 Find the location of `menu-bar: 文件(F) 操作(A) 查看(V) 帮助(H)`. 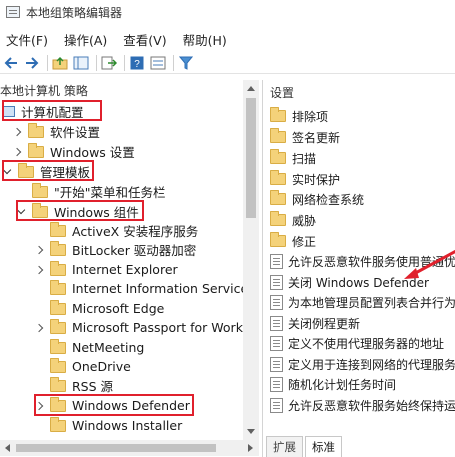

menu-bar: 文件(F) 操作(A) 查看(V) 帮助(H) is located at coordinates (227, 39).